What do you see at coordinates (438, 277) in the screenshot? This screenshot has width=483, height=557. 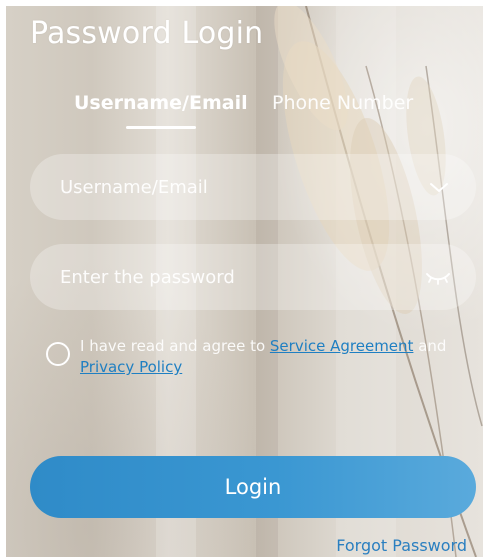 I see `eye-closed-icon` at bounding box center [438, 277].